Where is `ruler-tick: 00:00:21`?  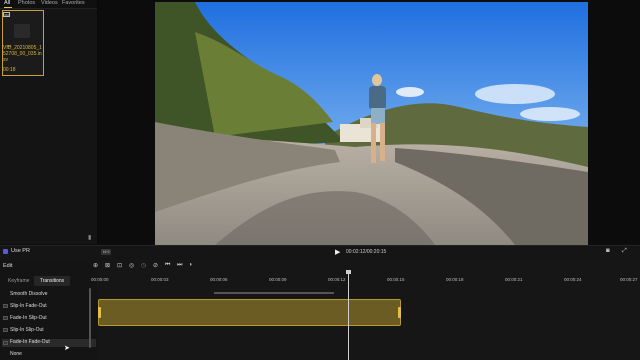
ruler-tick: 00:00:21 is located at coordinates (514, 279).